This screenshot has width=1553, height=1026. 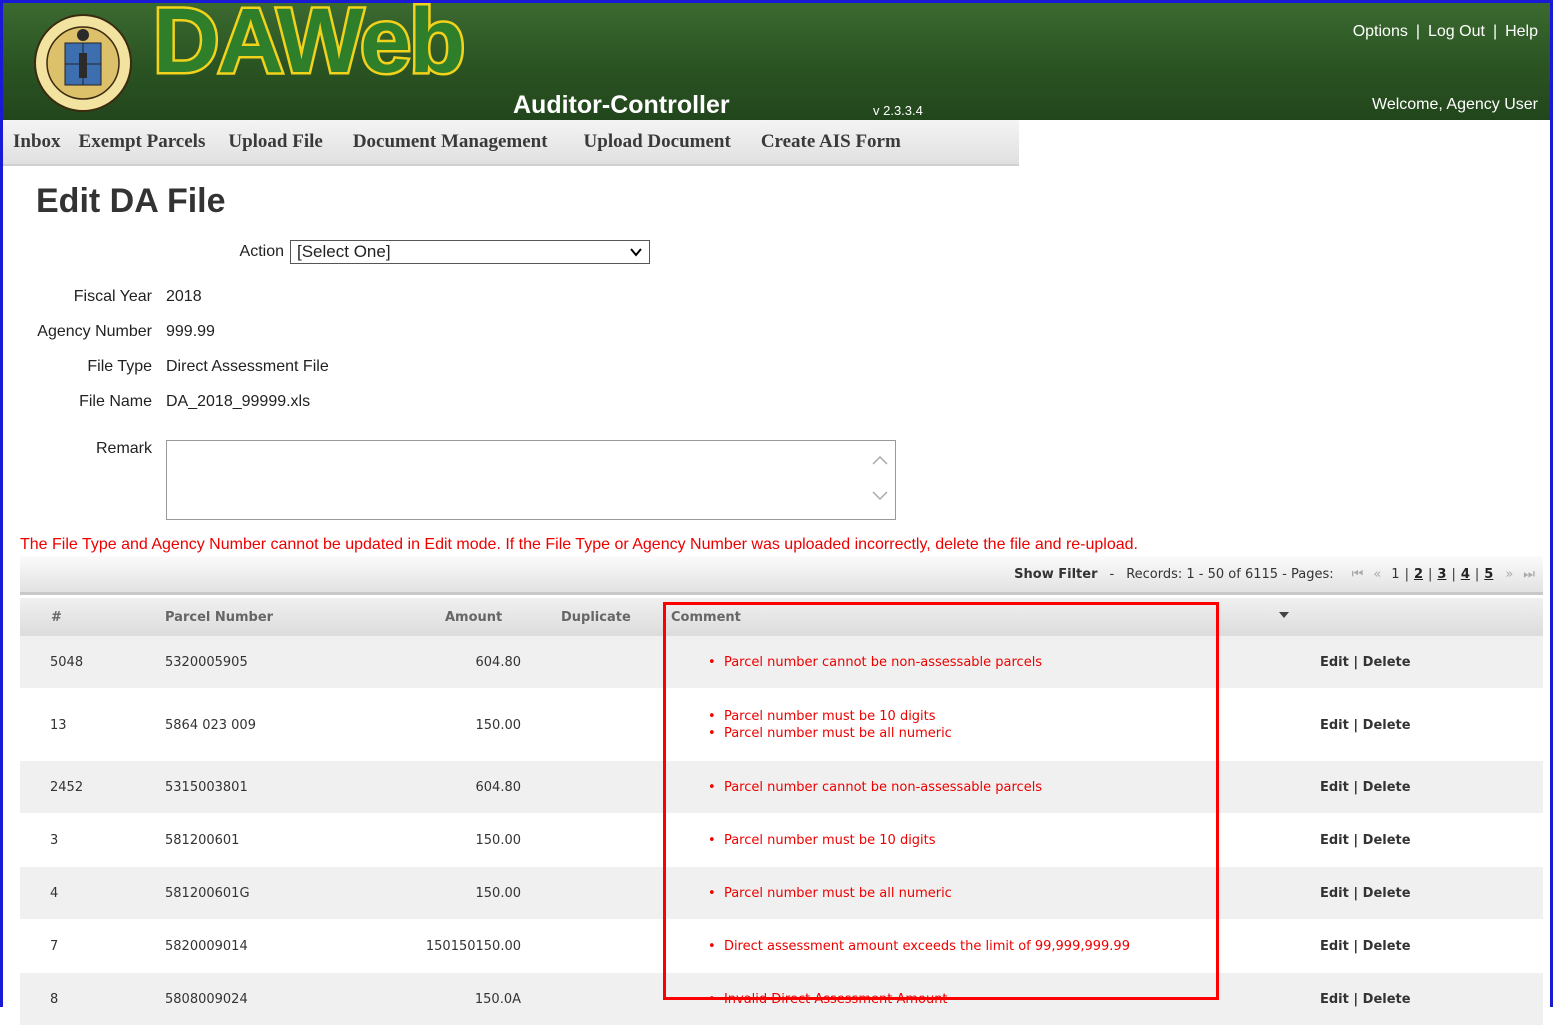 I want to click on action-label: Action, so click(x=261, y=251).